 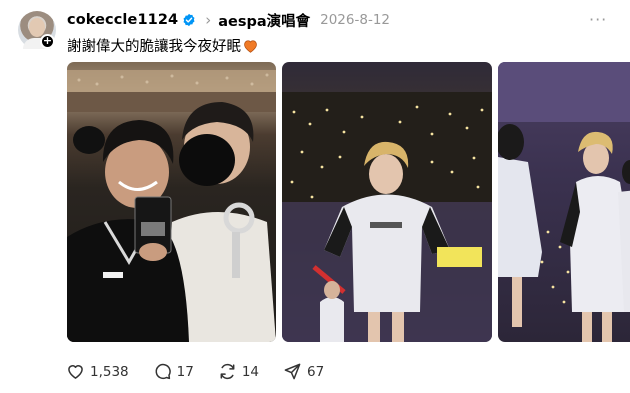 I want to click on share-count: 67, so click(x=316, y=371).